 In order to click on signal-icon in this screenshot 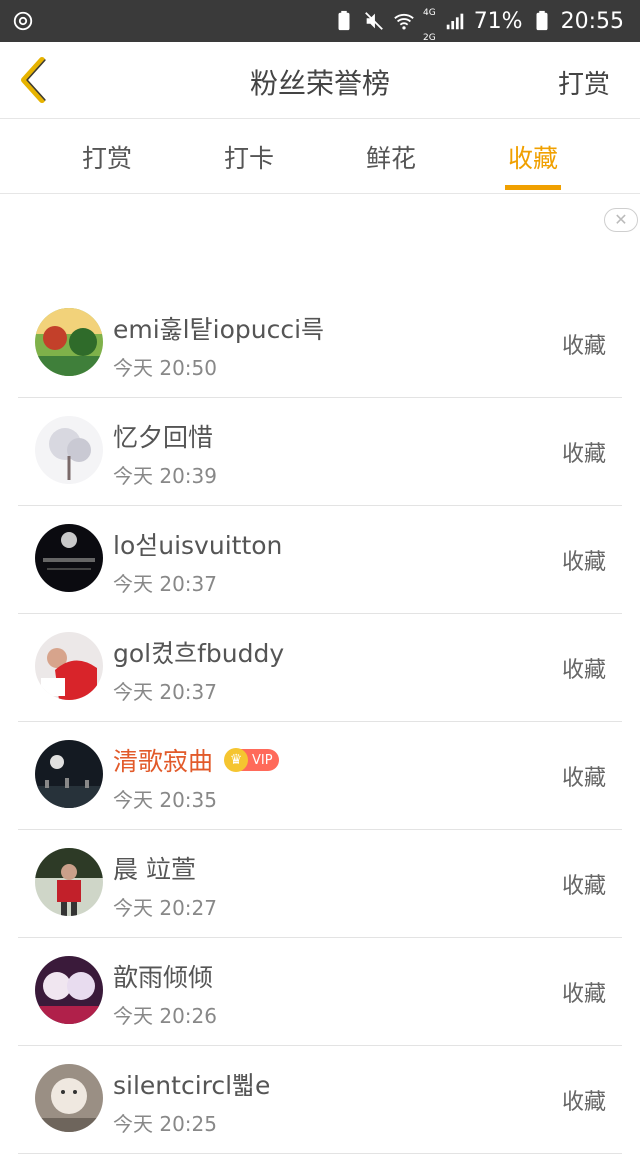, I will do `click(454, 21)`.